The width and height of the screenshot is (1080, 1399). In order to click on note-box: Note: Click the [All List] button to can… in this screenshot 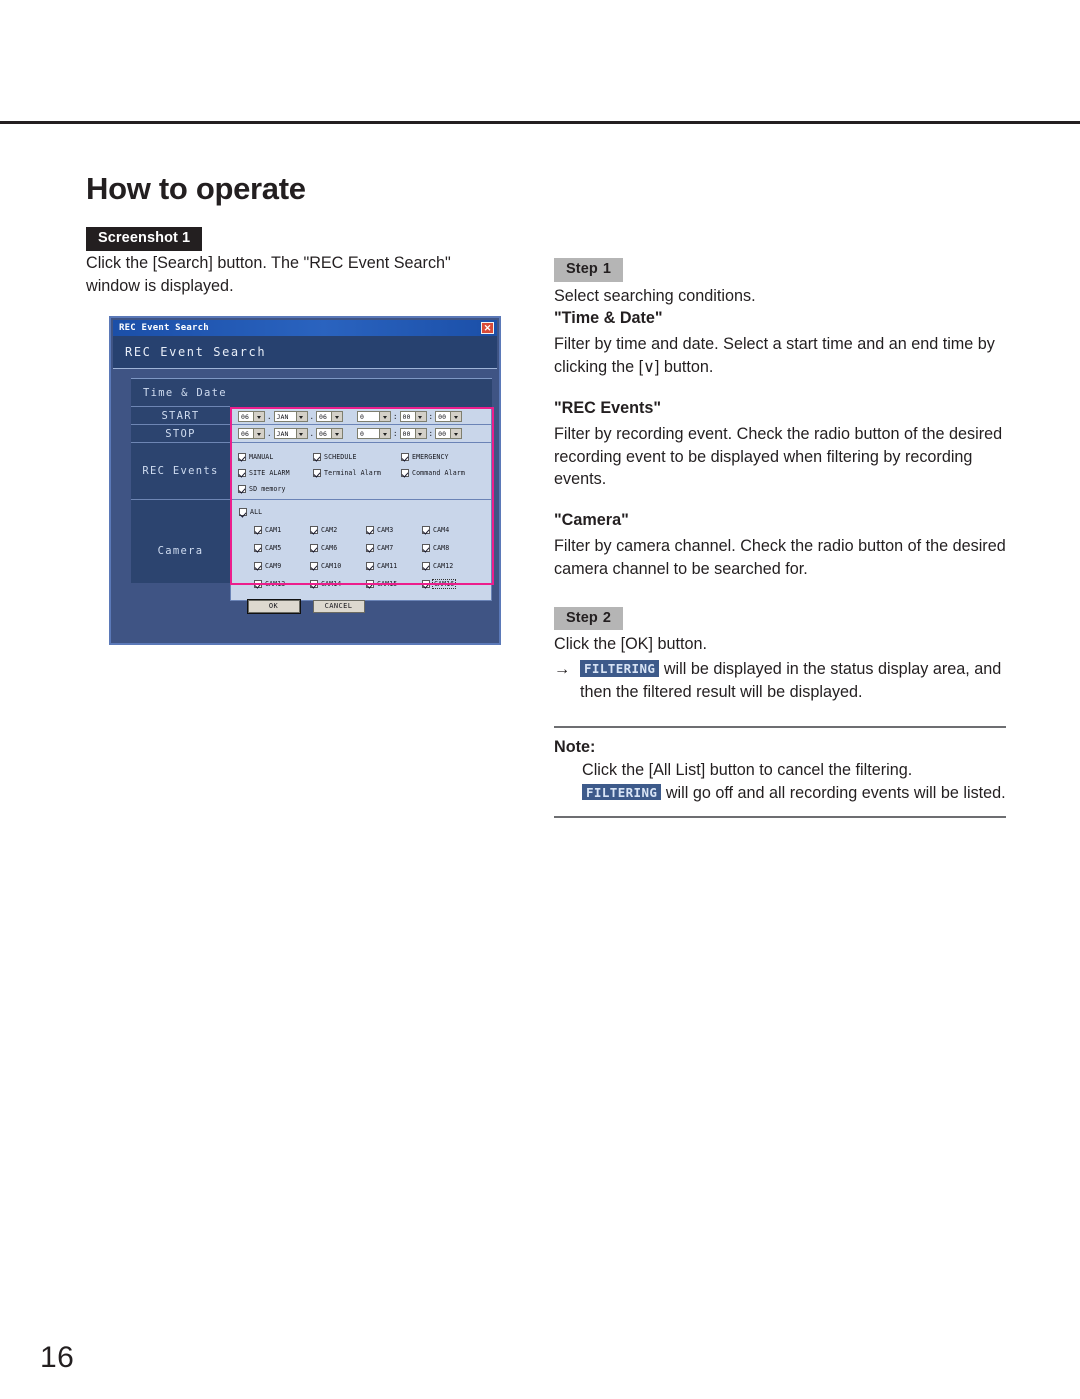, I will do `click(780, 772)`.